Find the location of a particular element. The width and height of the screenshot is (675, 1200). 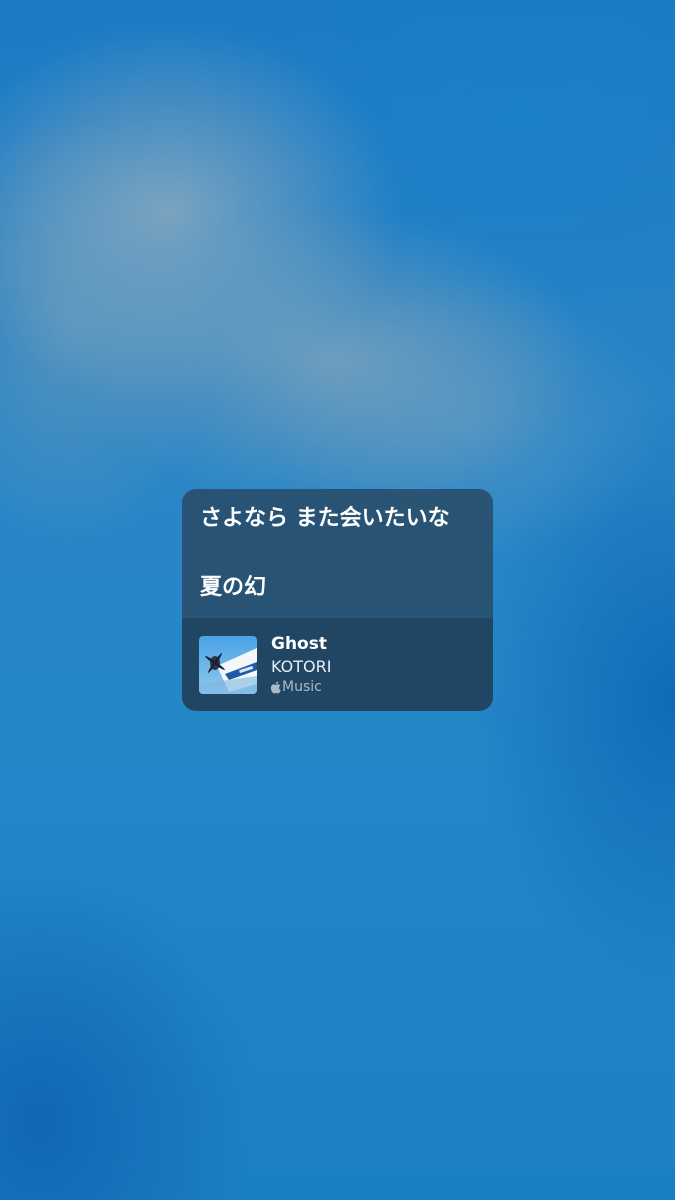

lyrics-share-card: さよなら また会いたいな 夏の幻 Ghost KOTORI Music is located at coordinates (337, 600).